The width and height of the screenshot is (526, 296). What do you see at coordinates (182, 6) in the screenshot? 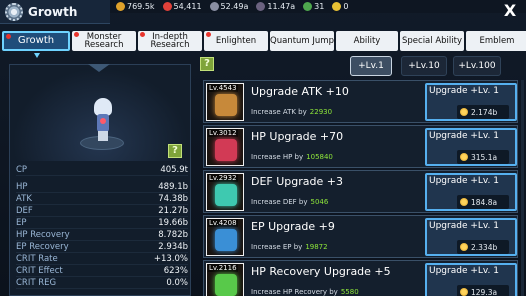
I see `currency-red-gem: 54,411` at bounding box center [182, 6].